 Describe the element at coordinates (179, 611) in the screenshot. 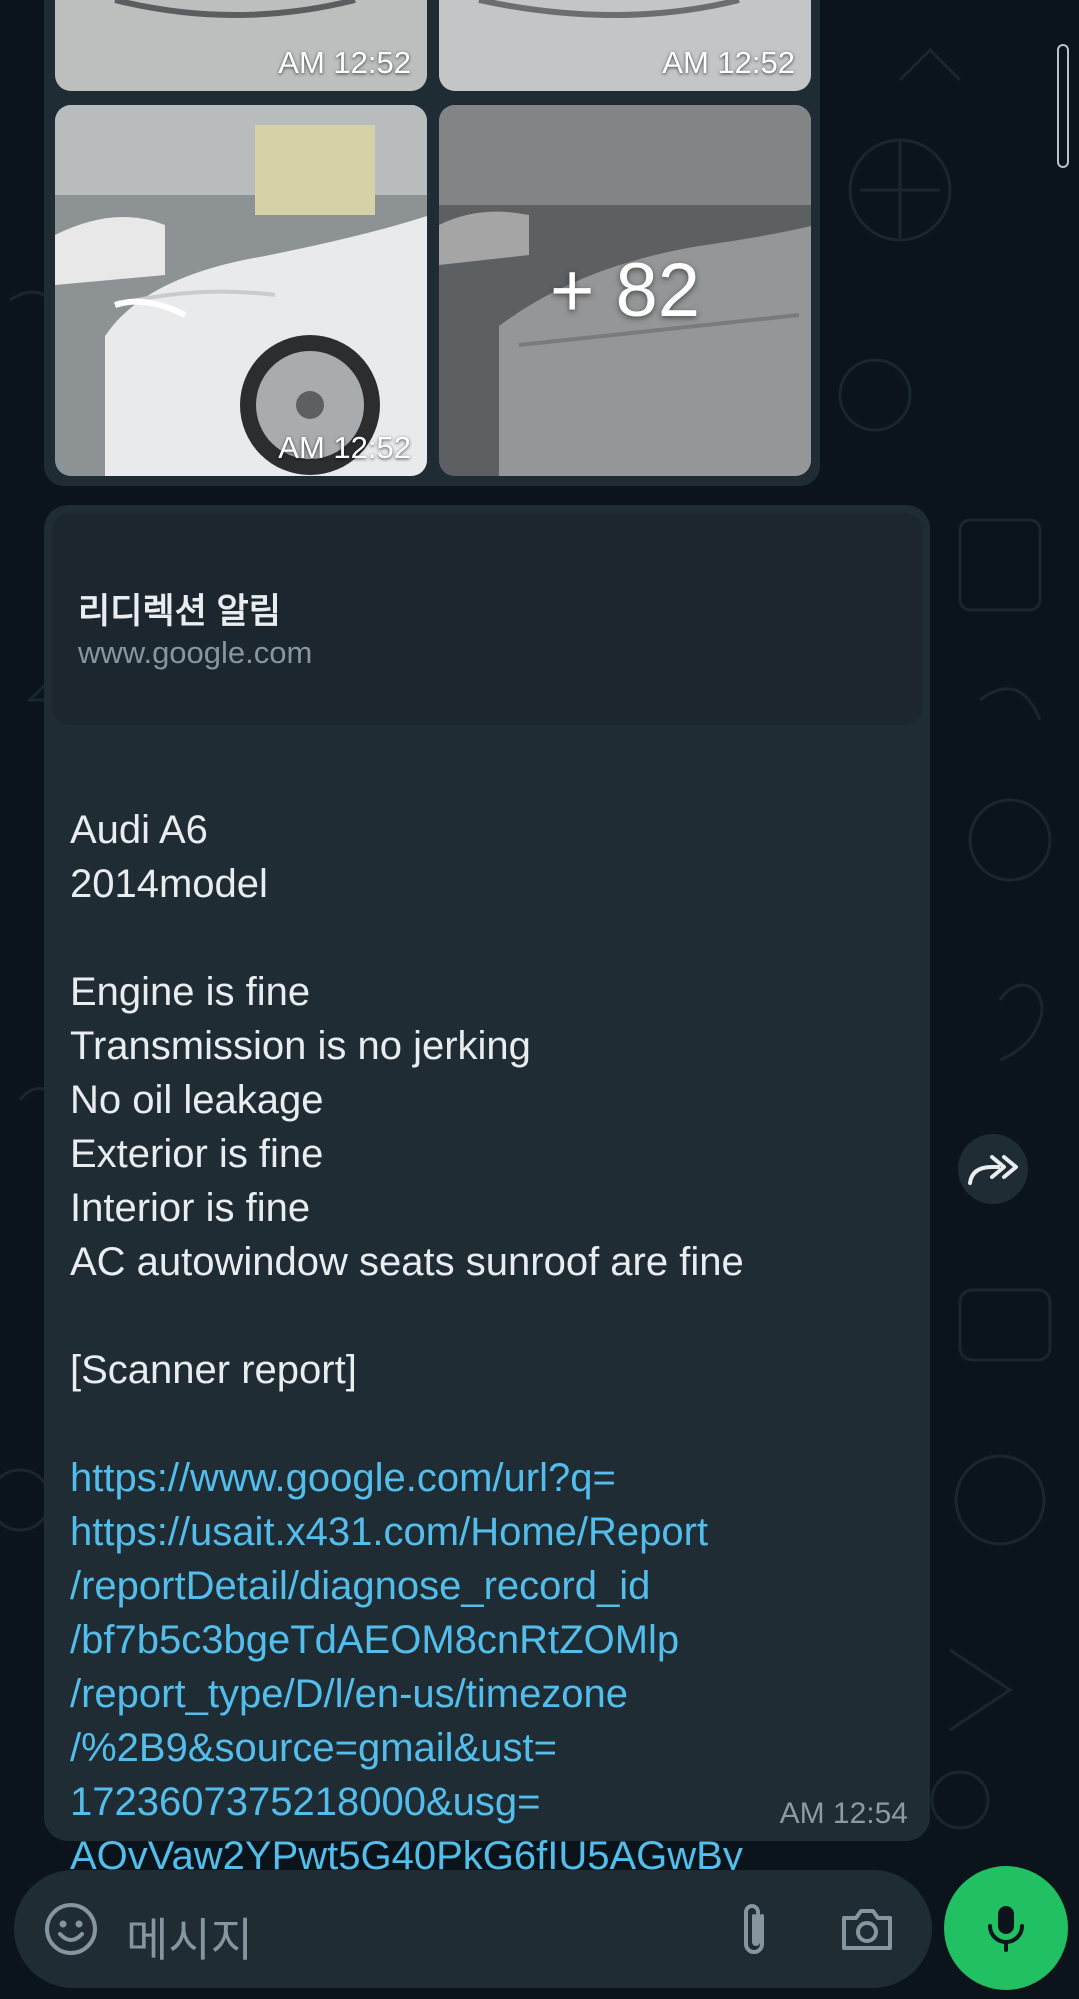

I see `link-preview-title: 리디렉션 알림` at that location.